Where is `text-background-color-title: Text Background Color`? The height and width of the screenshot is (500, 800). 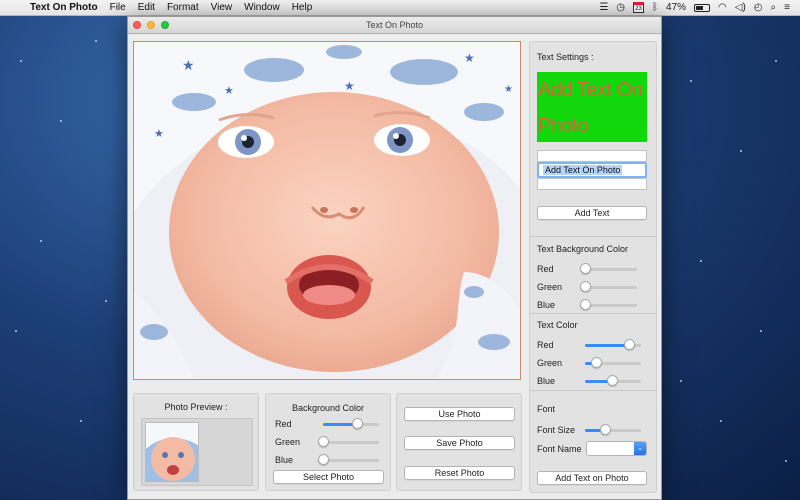
text-background-color-title: Text Background Color is located at coordinates (583, 249).